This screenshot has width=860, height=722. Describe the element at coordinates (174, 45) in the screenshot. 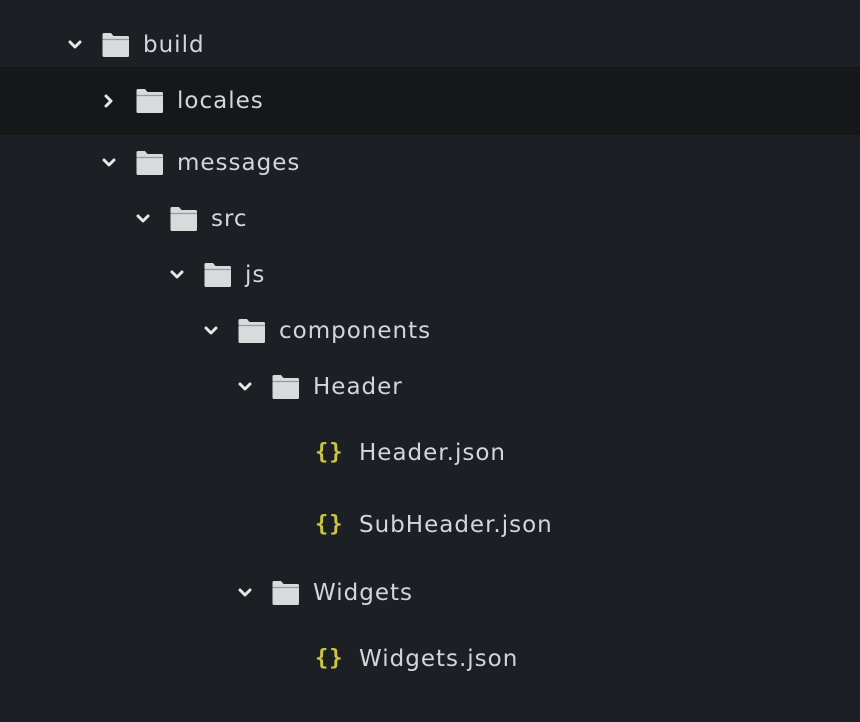

I see `tree-item-label: build` at that location.